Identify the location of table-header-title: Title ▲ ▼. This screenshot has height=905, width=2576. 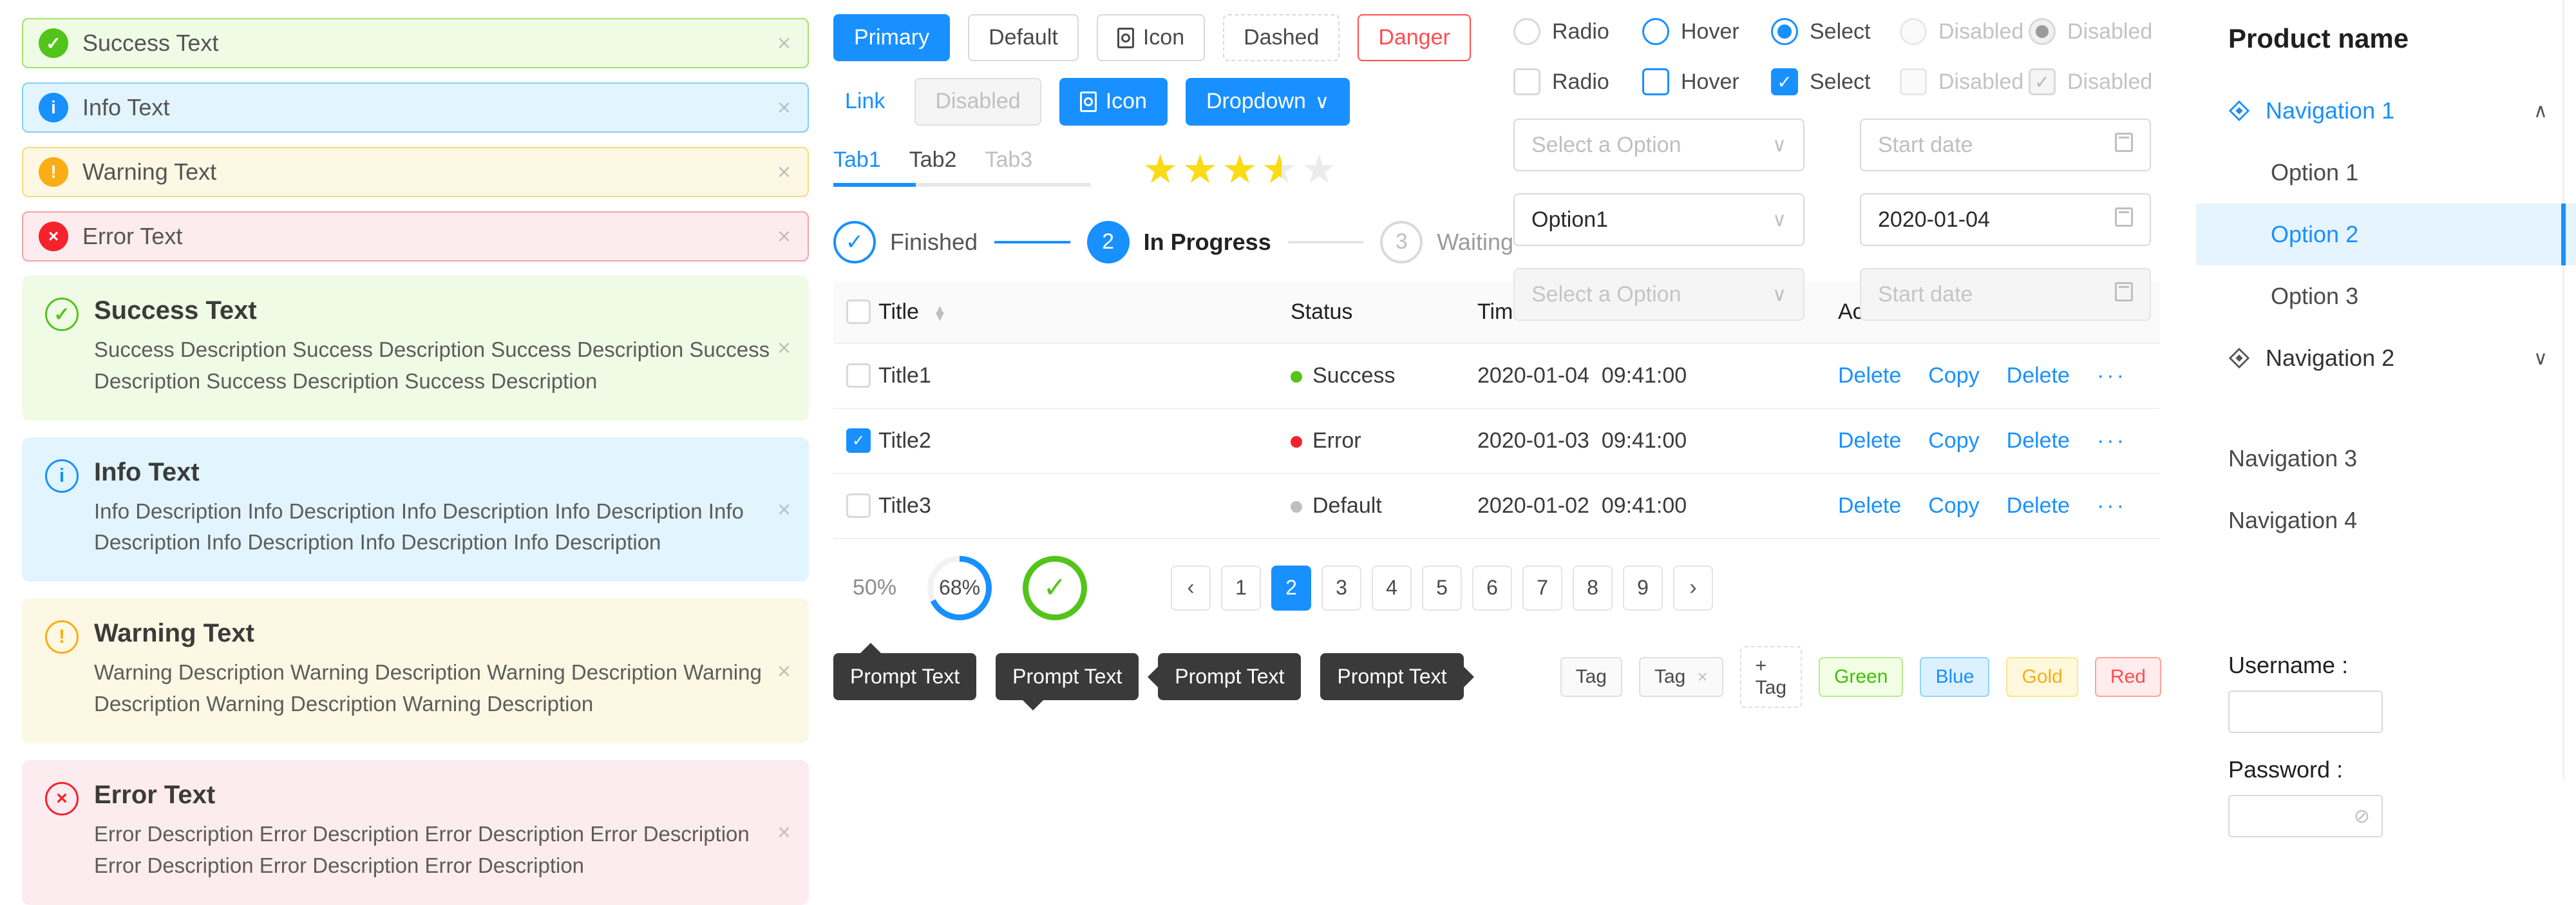
(1084, 312).